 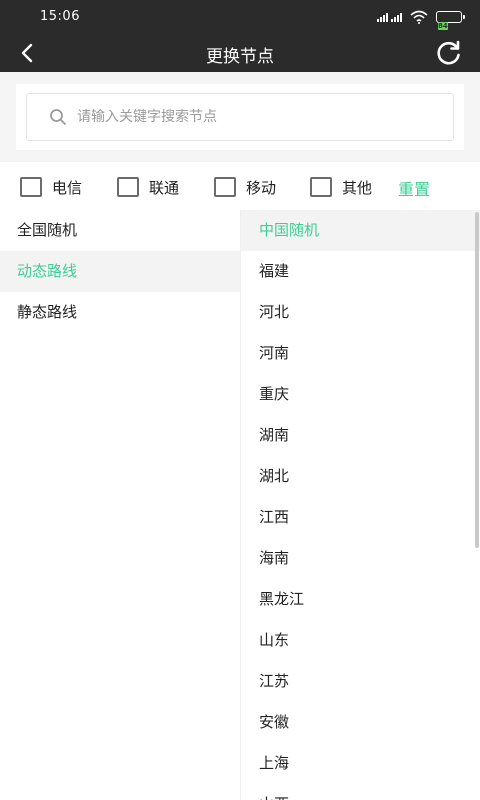 What do you see at coordinates (164, 187) in the screenshot?
I see `filter-label: 联通` at bounding box center [164, 187].